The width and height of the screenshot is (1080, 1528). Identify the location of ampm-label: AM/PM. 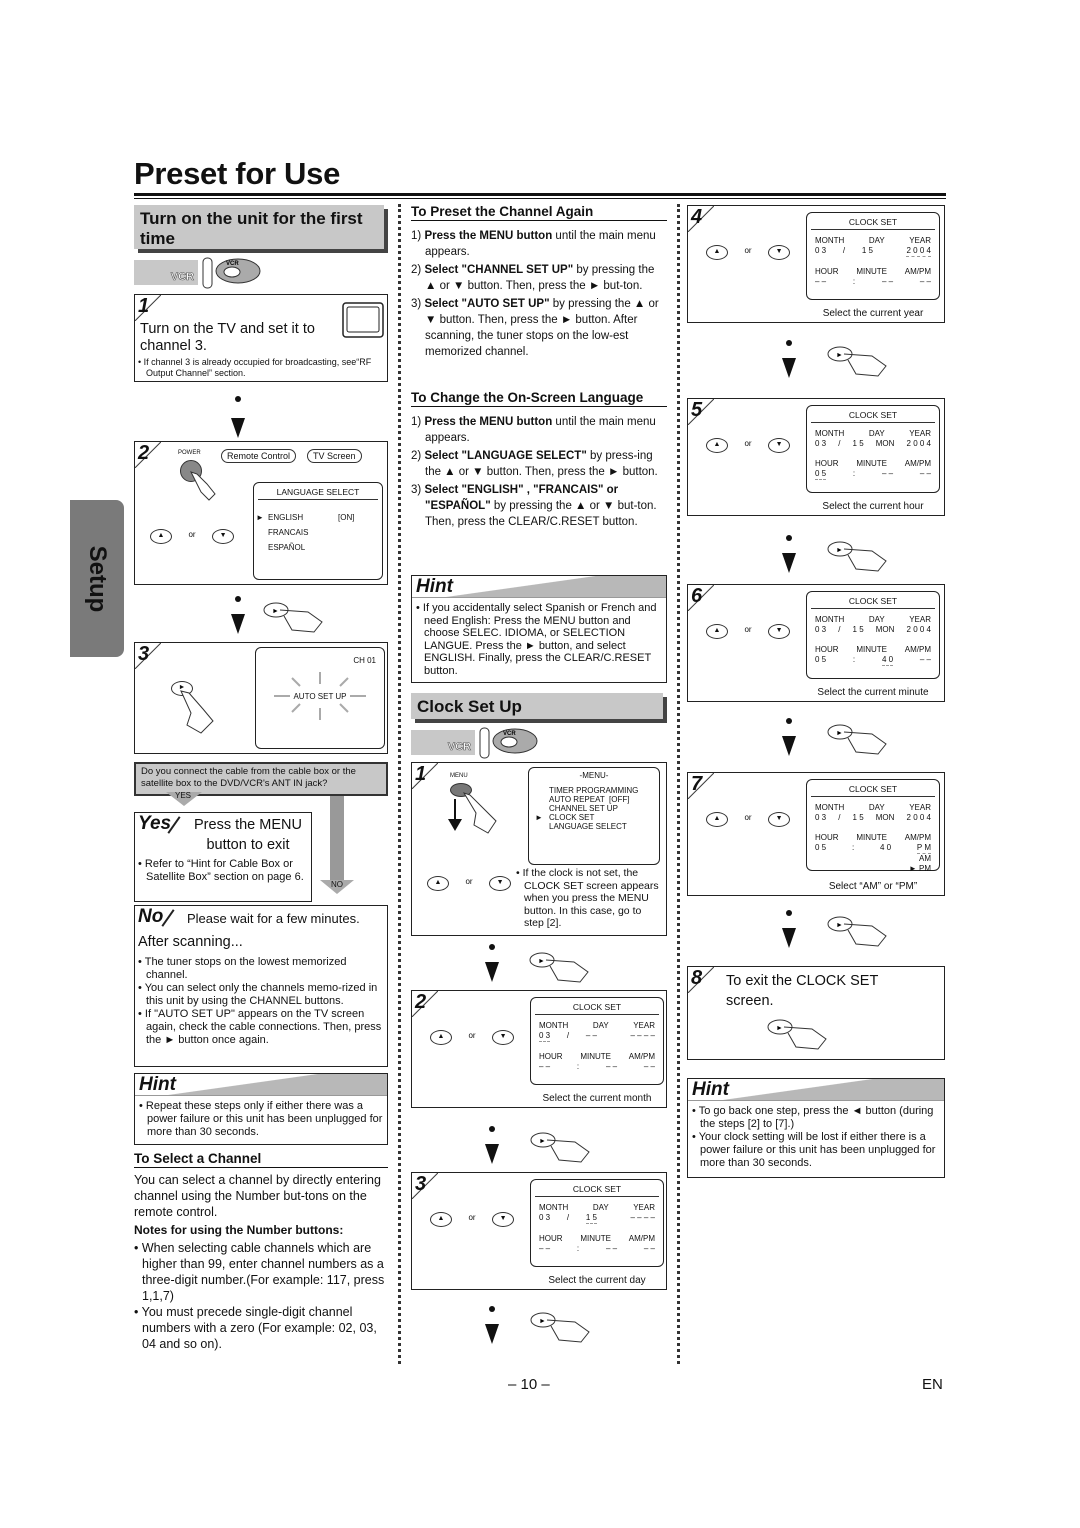
(917, 649).